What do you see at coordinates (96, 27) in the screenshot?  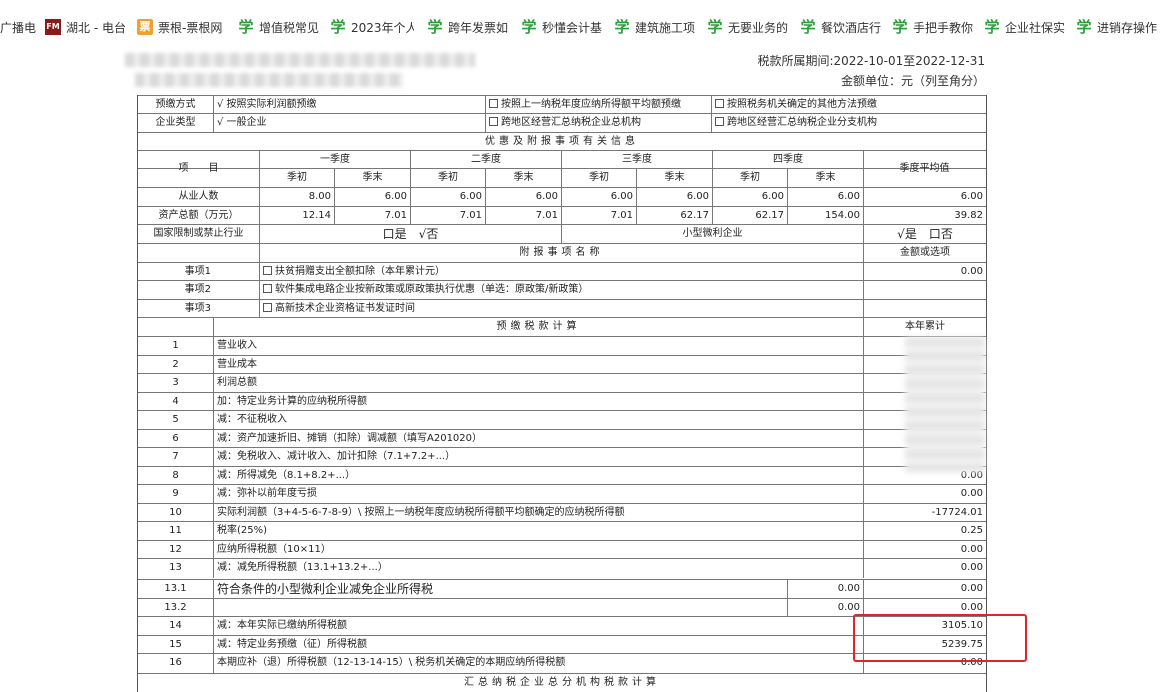 I see `bookmark-label: 湖北 - 电台` at bounding box center [96, 27].